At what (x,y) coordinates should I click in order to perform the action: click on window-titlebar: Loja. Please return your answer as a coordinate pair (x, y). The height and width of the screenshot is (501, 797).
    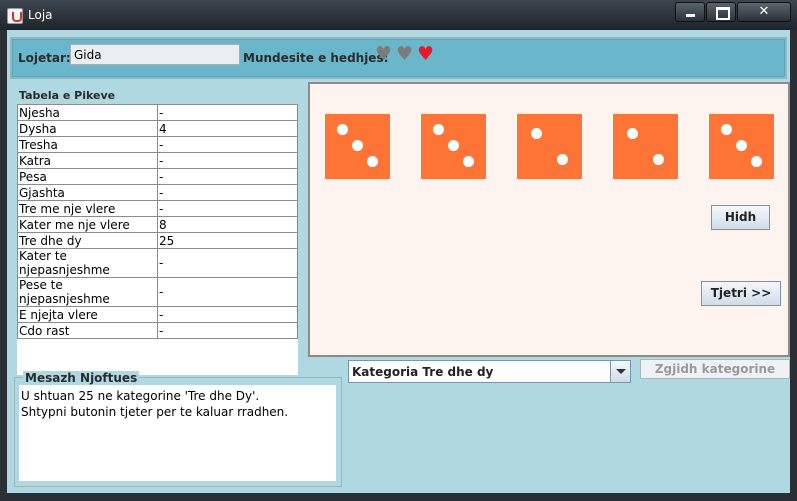
    Looking at the image, I should click on (398, 15).